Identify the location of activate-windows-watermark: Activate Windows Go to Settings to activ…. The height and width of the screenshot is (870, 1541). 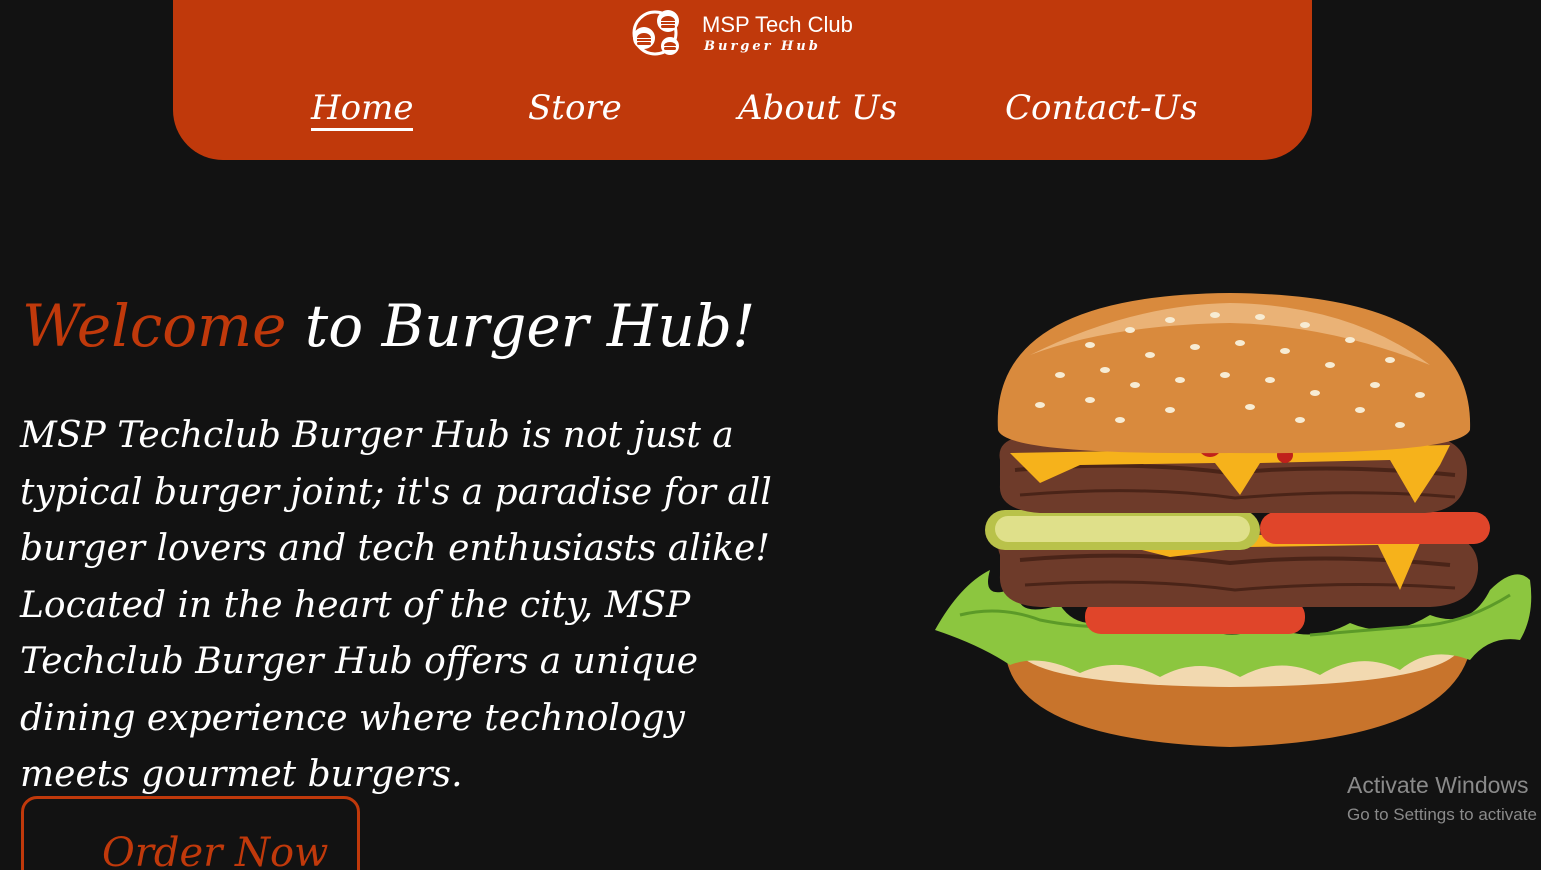
(1442, 798).